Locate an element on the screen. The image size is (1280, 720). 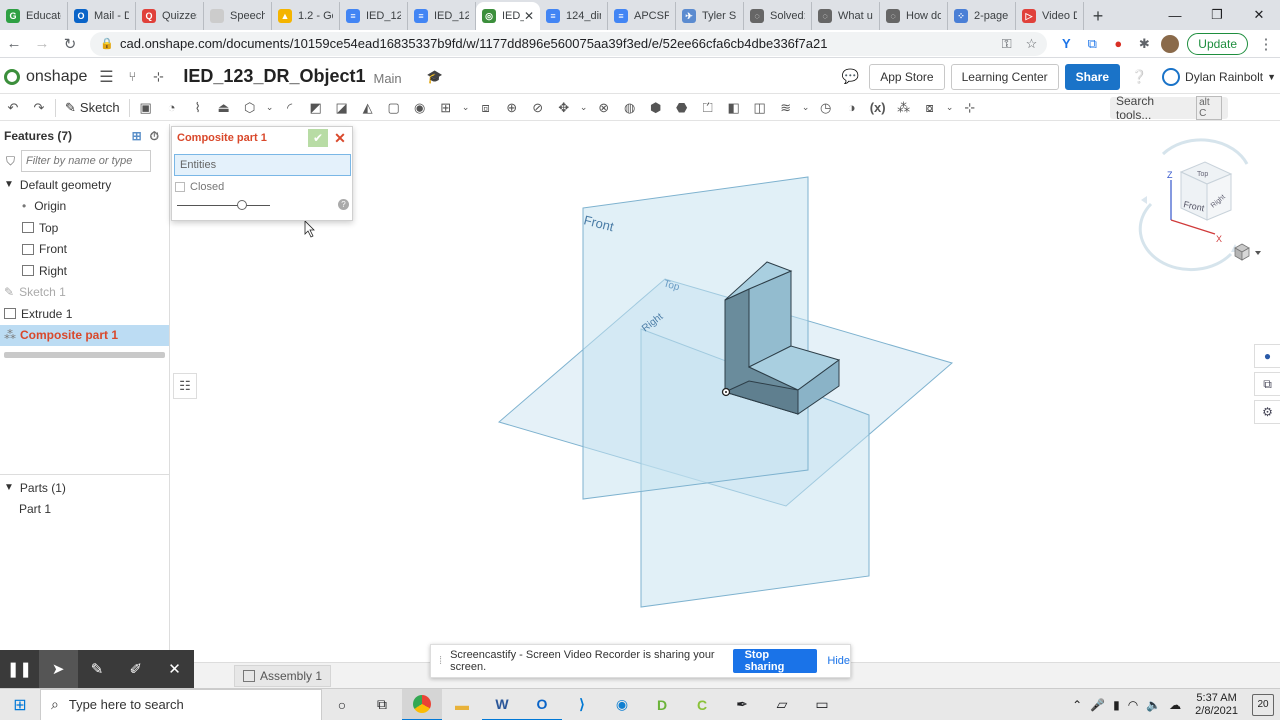
browser-tab: ≡ IED_122 is located at coordinates (374, 16).